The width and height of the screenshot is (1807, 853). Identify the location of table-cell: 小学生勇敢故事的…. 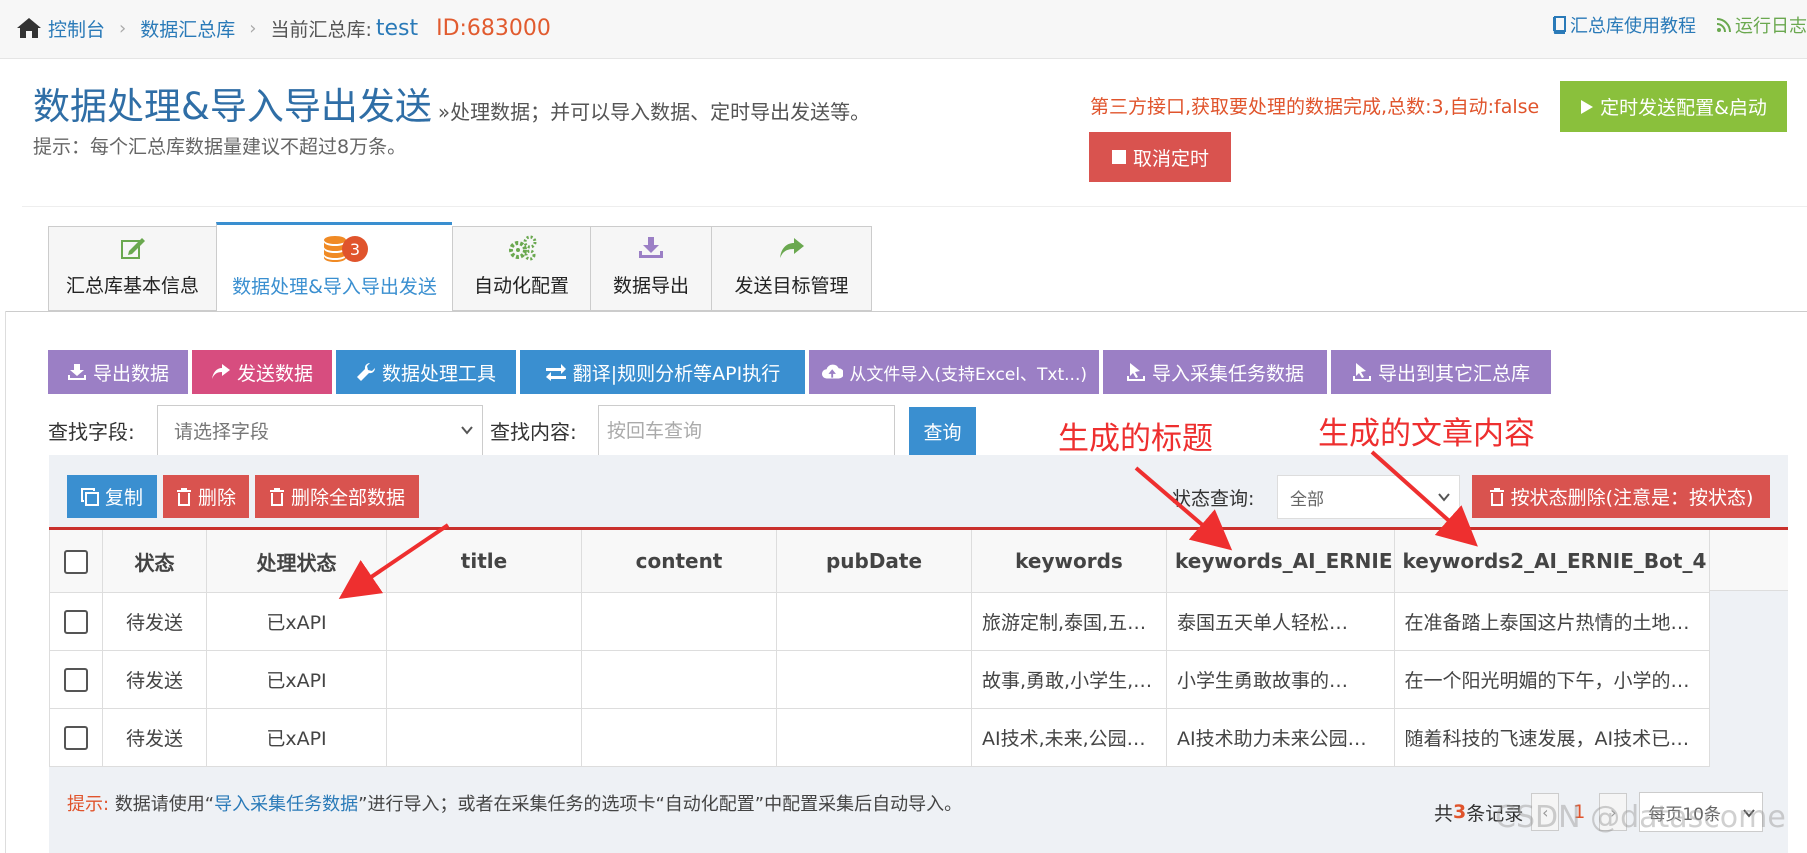
(1280, 679).